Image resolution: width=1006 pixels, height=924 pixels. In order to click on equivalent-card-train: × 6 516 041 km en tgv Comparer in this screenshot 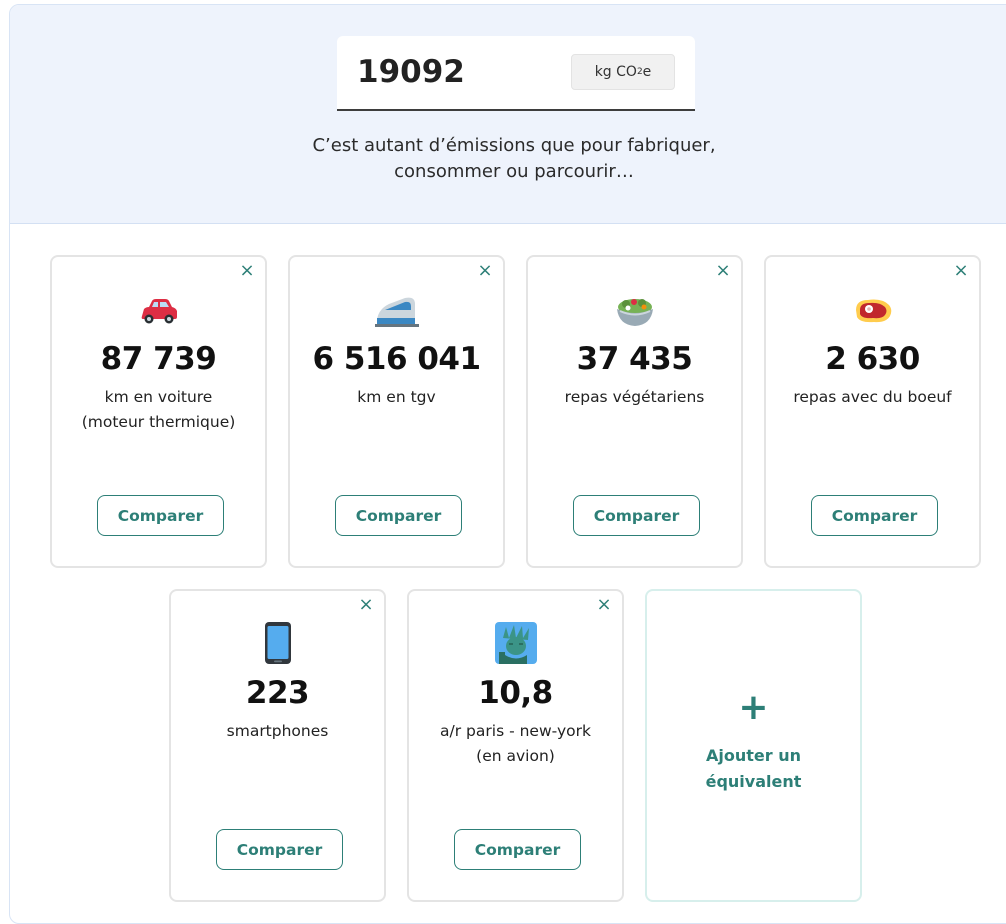, I will do `click(396, 411)`.